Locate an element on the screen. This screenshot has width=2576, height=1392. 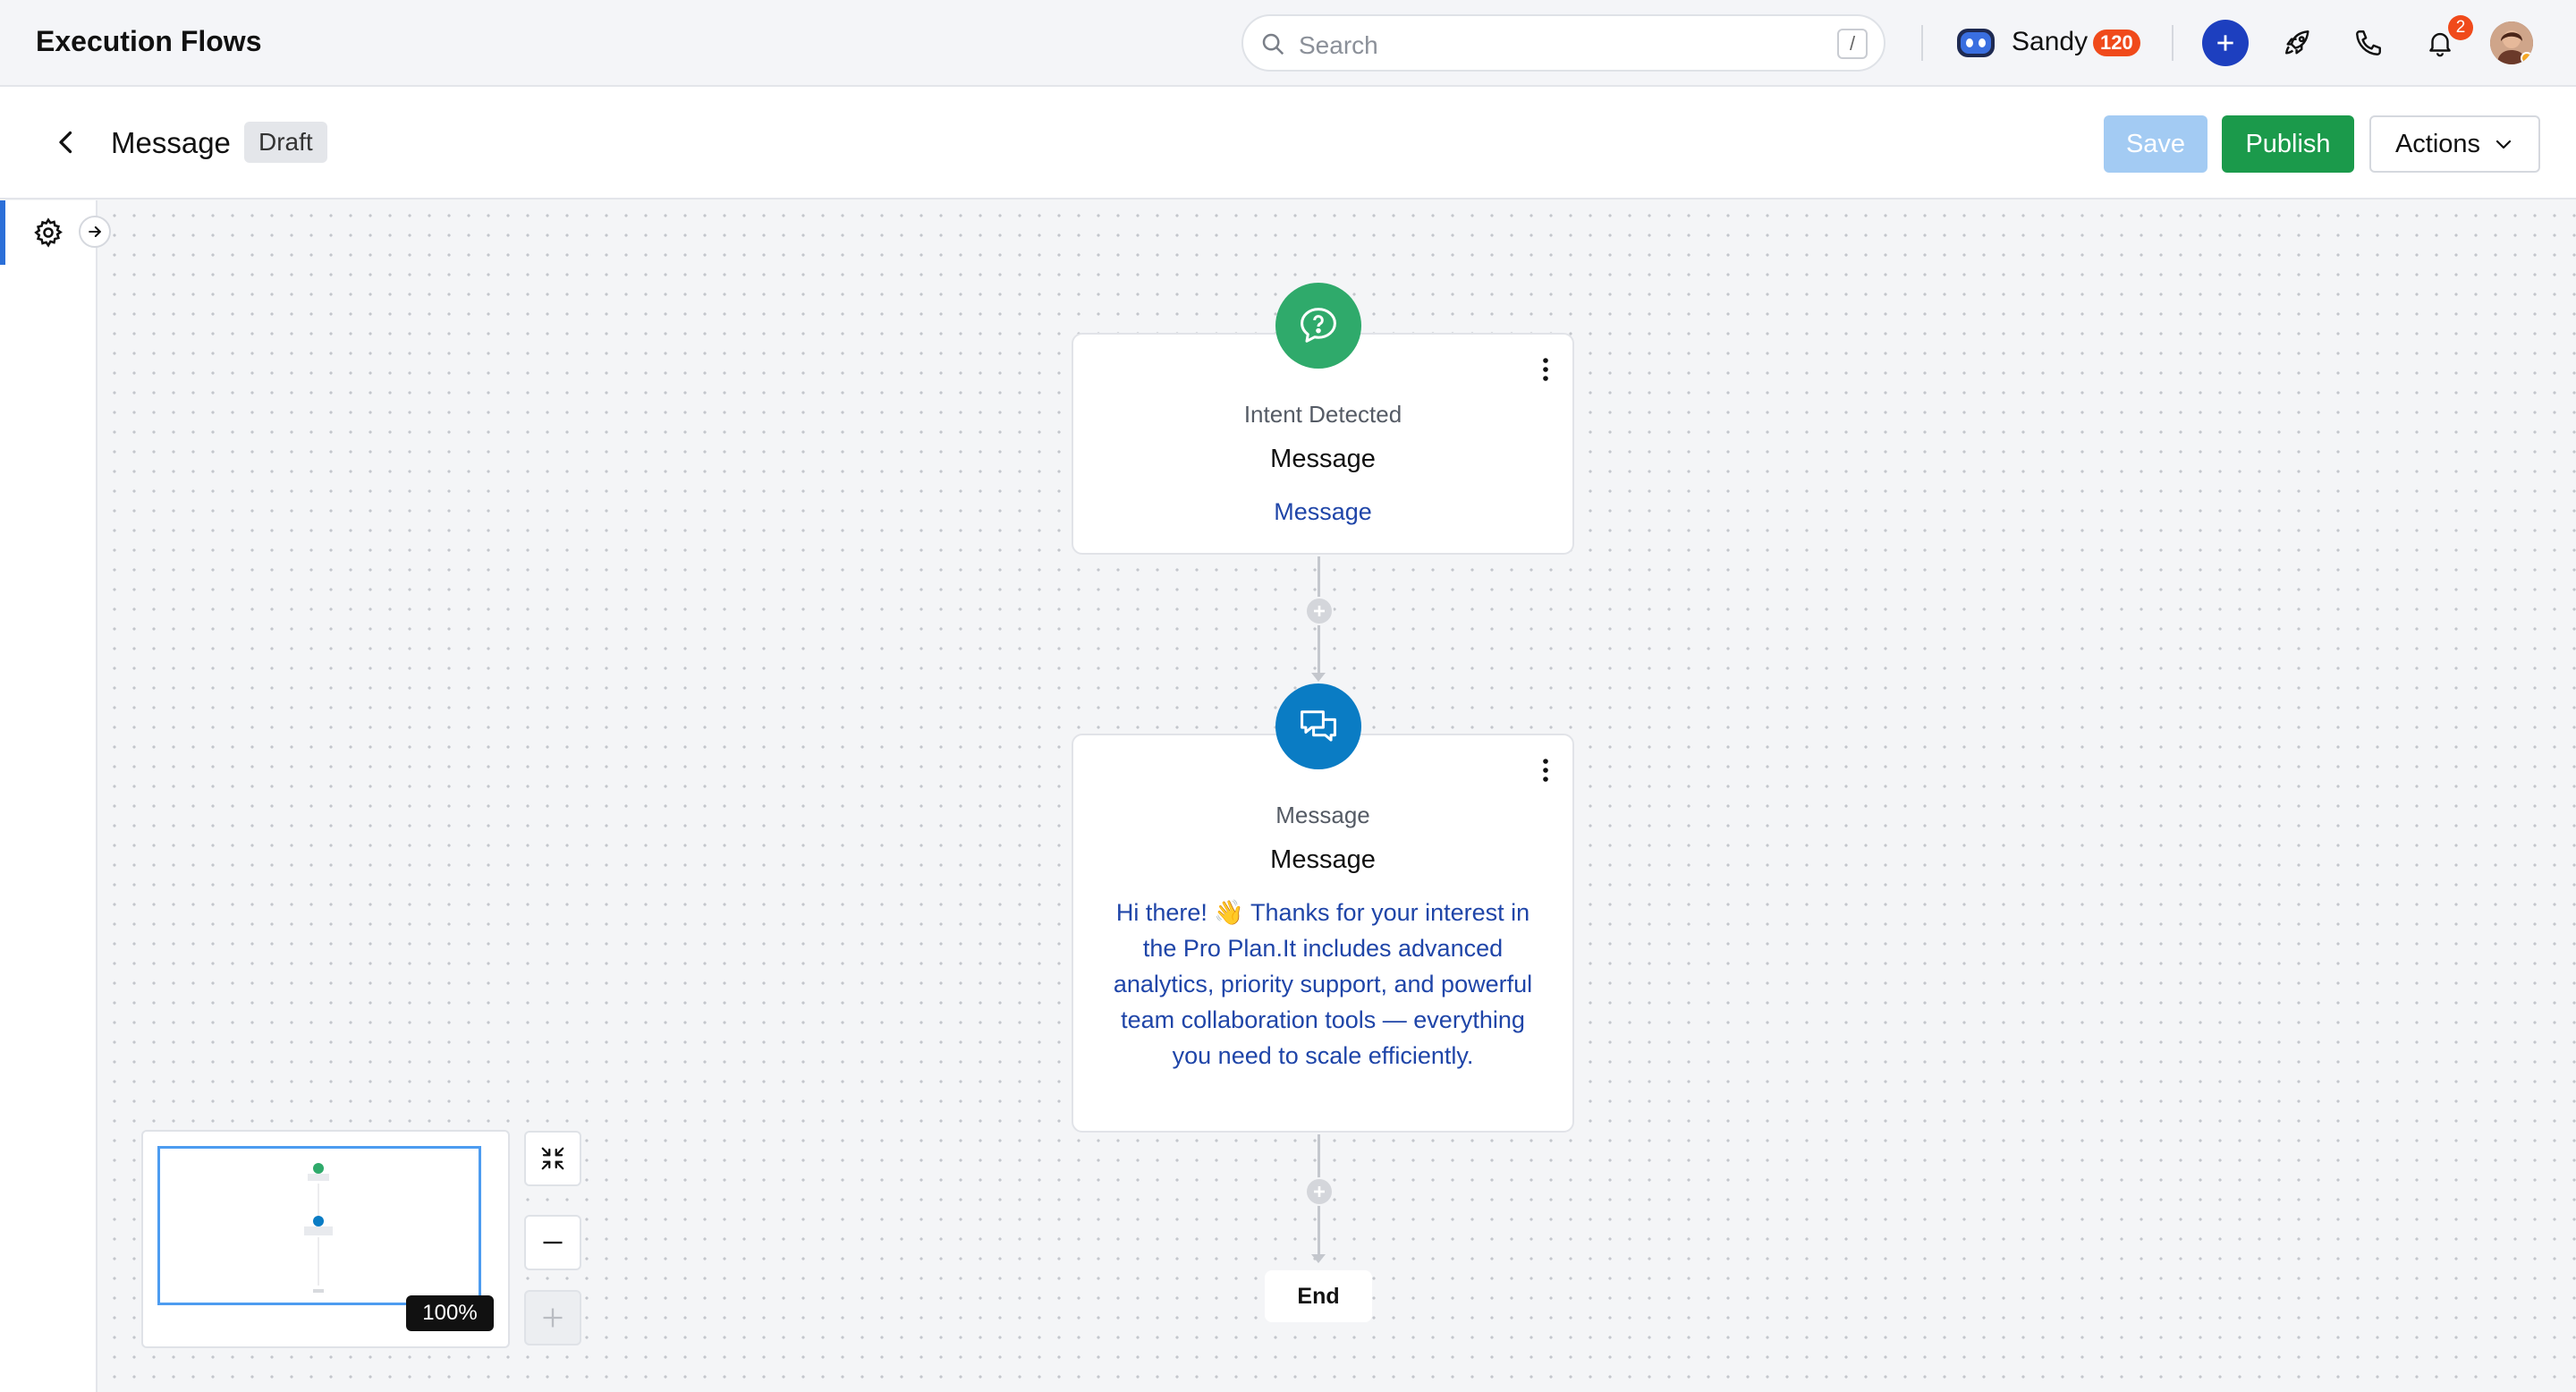
create-button is located at coordinates (2225, 43).